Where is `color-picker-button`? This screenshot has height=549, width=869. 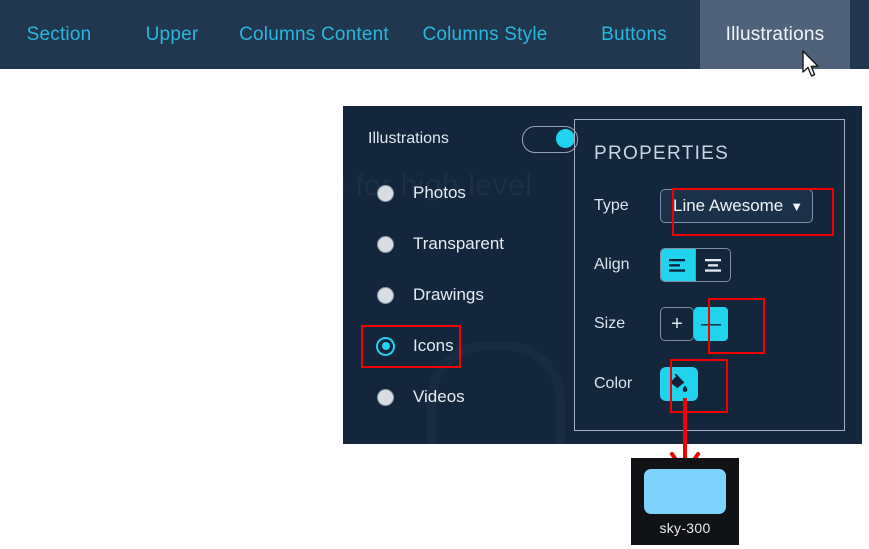 color-picker-button is located at coordinates (679, 384).